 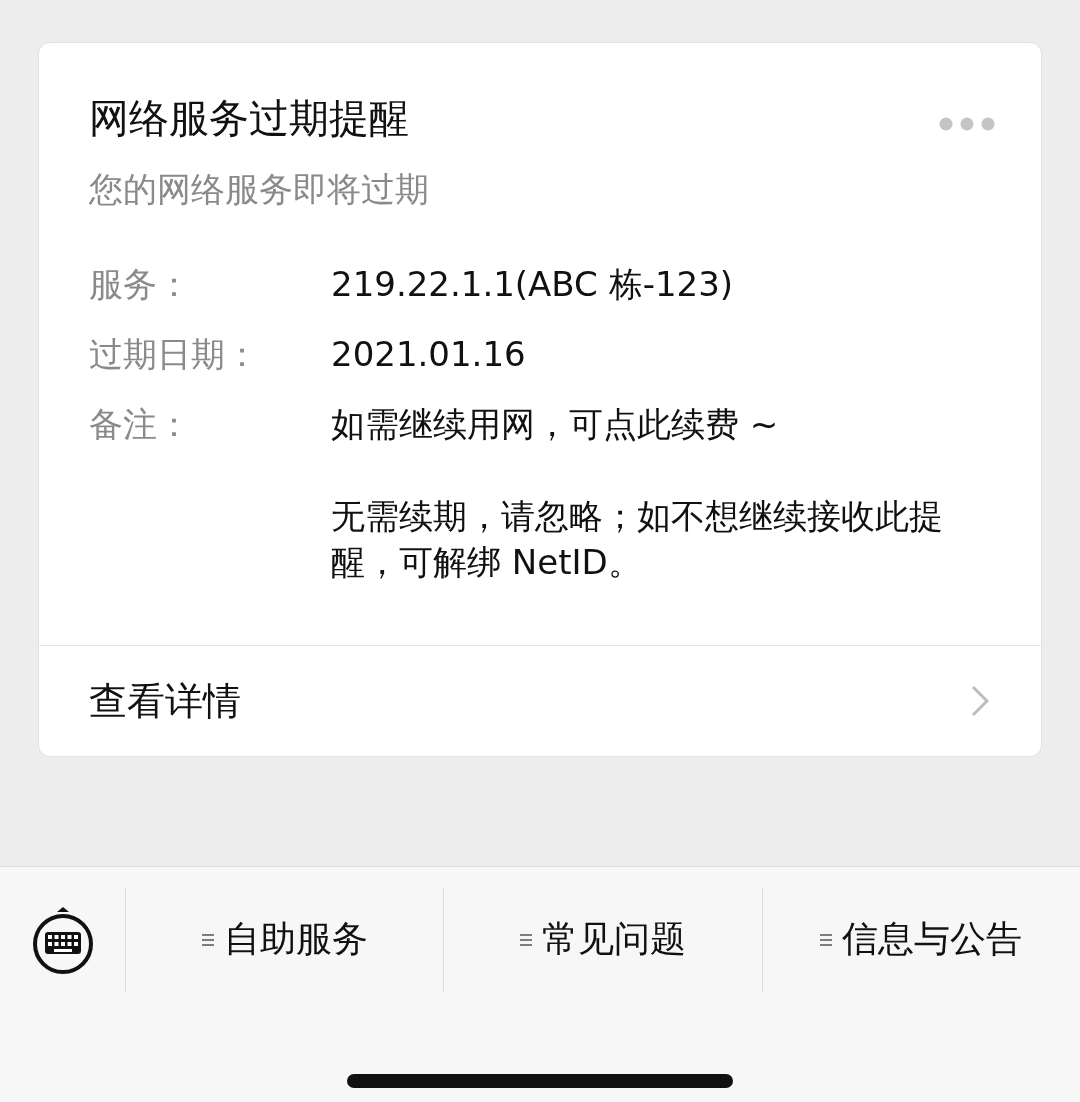 What do you see at coordinates (284, 939) in the screenshot?
I see `menu-button: 自助服务` at bounding box center [284, 939].